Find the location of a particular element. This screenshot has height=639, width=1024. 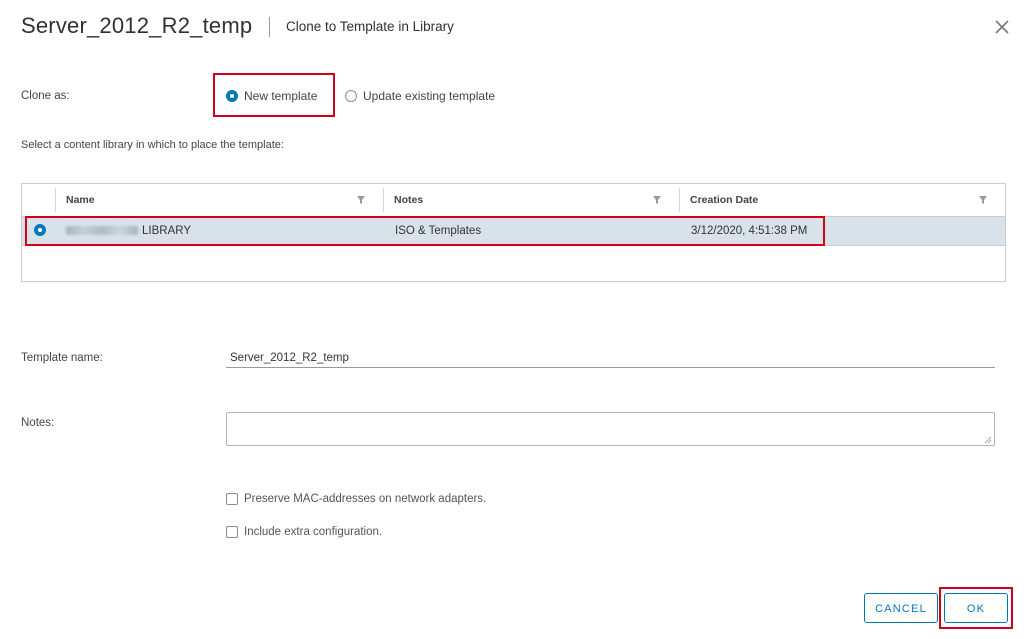

update-existing-template-label: Update existing template is located at coordinates (429, 96).